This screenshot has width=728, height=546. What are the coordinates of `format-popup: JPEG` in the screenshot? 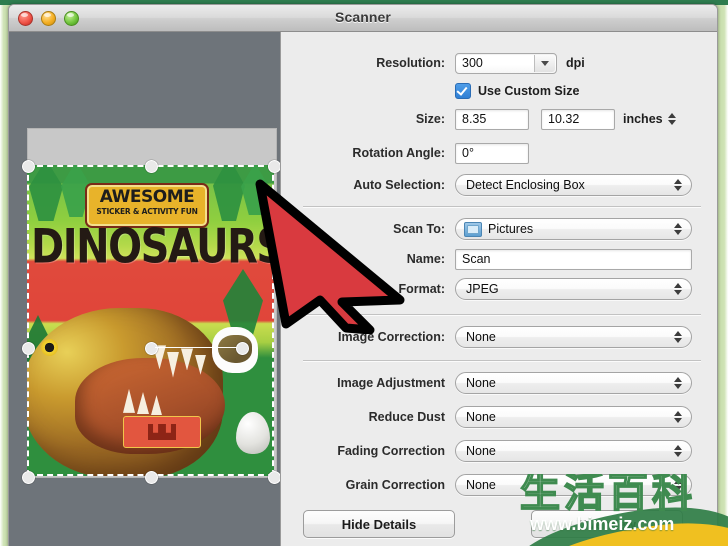 It's located at (573, 289).